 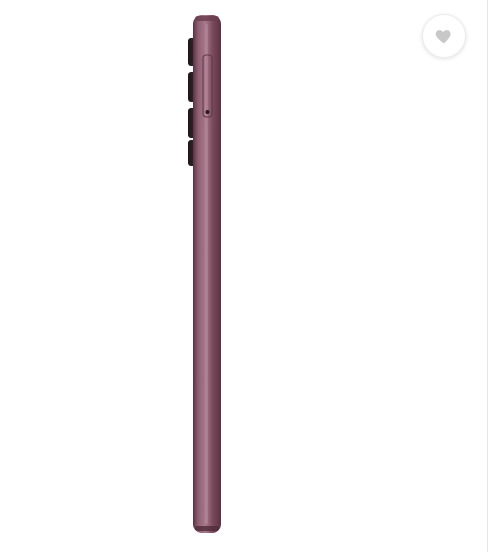 I want to click on wishlist-button, so click(x=444, y=36).